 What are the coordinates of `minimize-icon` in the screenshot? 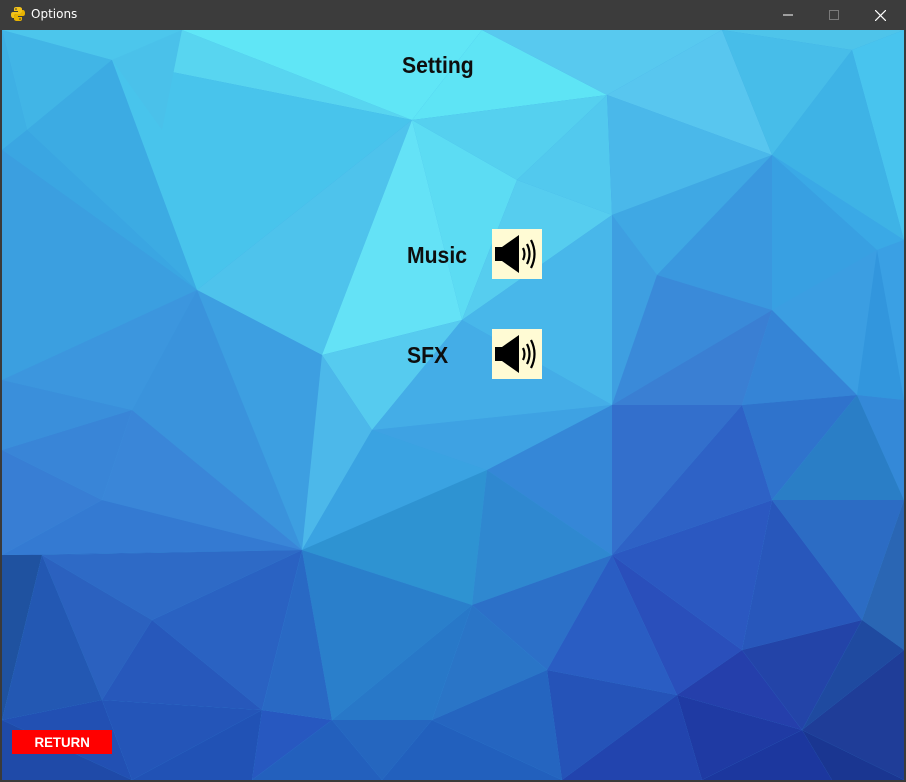 It's located at (788, 15).